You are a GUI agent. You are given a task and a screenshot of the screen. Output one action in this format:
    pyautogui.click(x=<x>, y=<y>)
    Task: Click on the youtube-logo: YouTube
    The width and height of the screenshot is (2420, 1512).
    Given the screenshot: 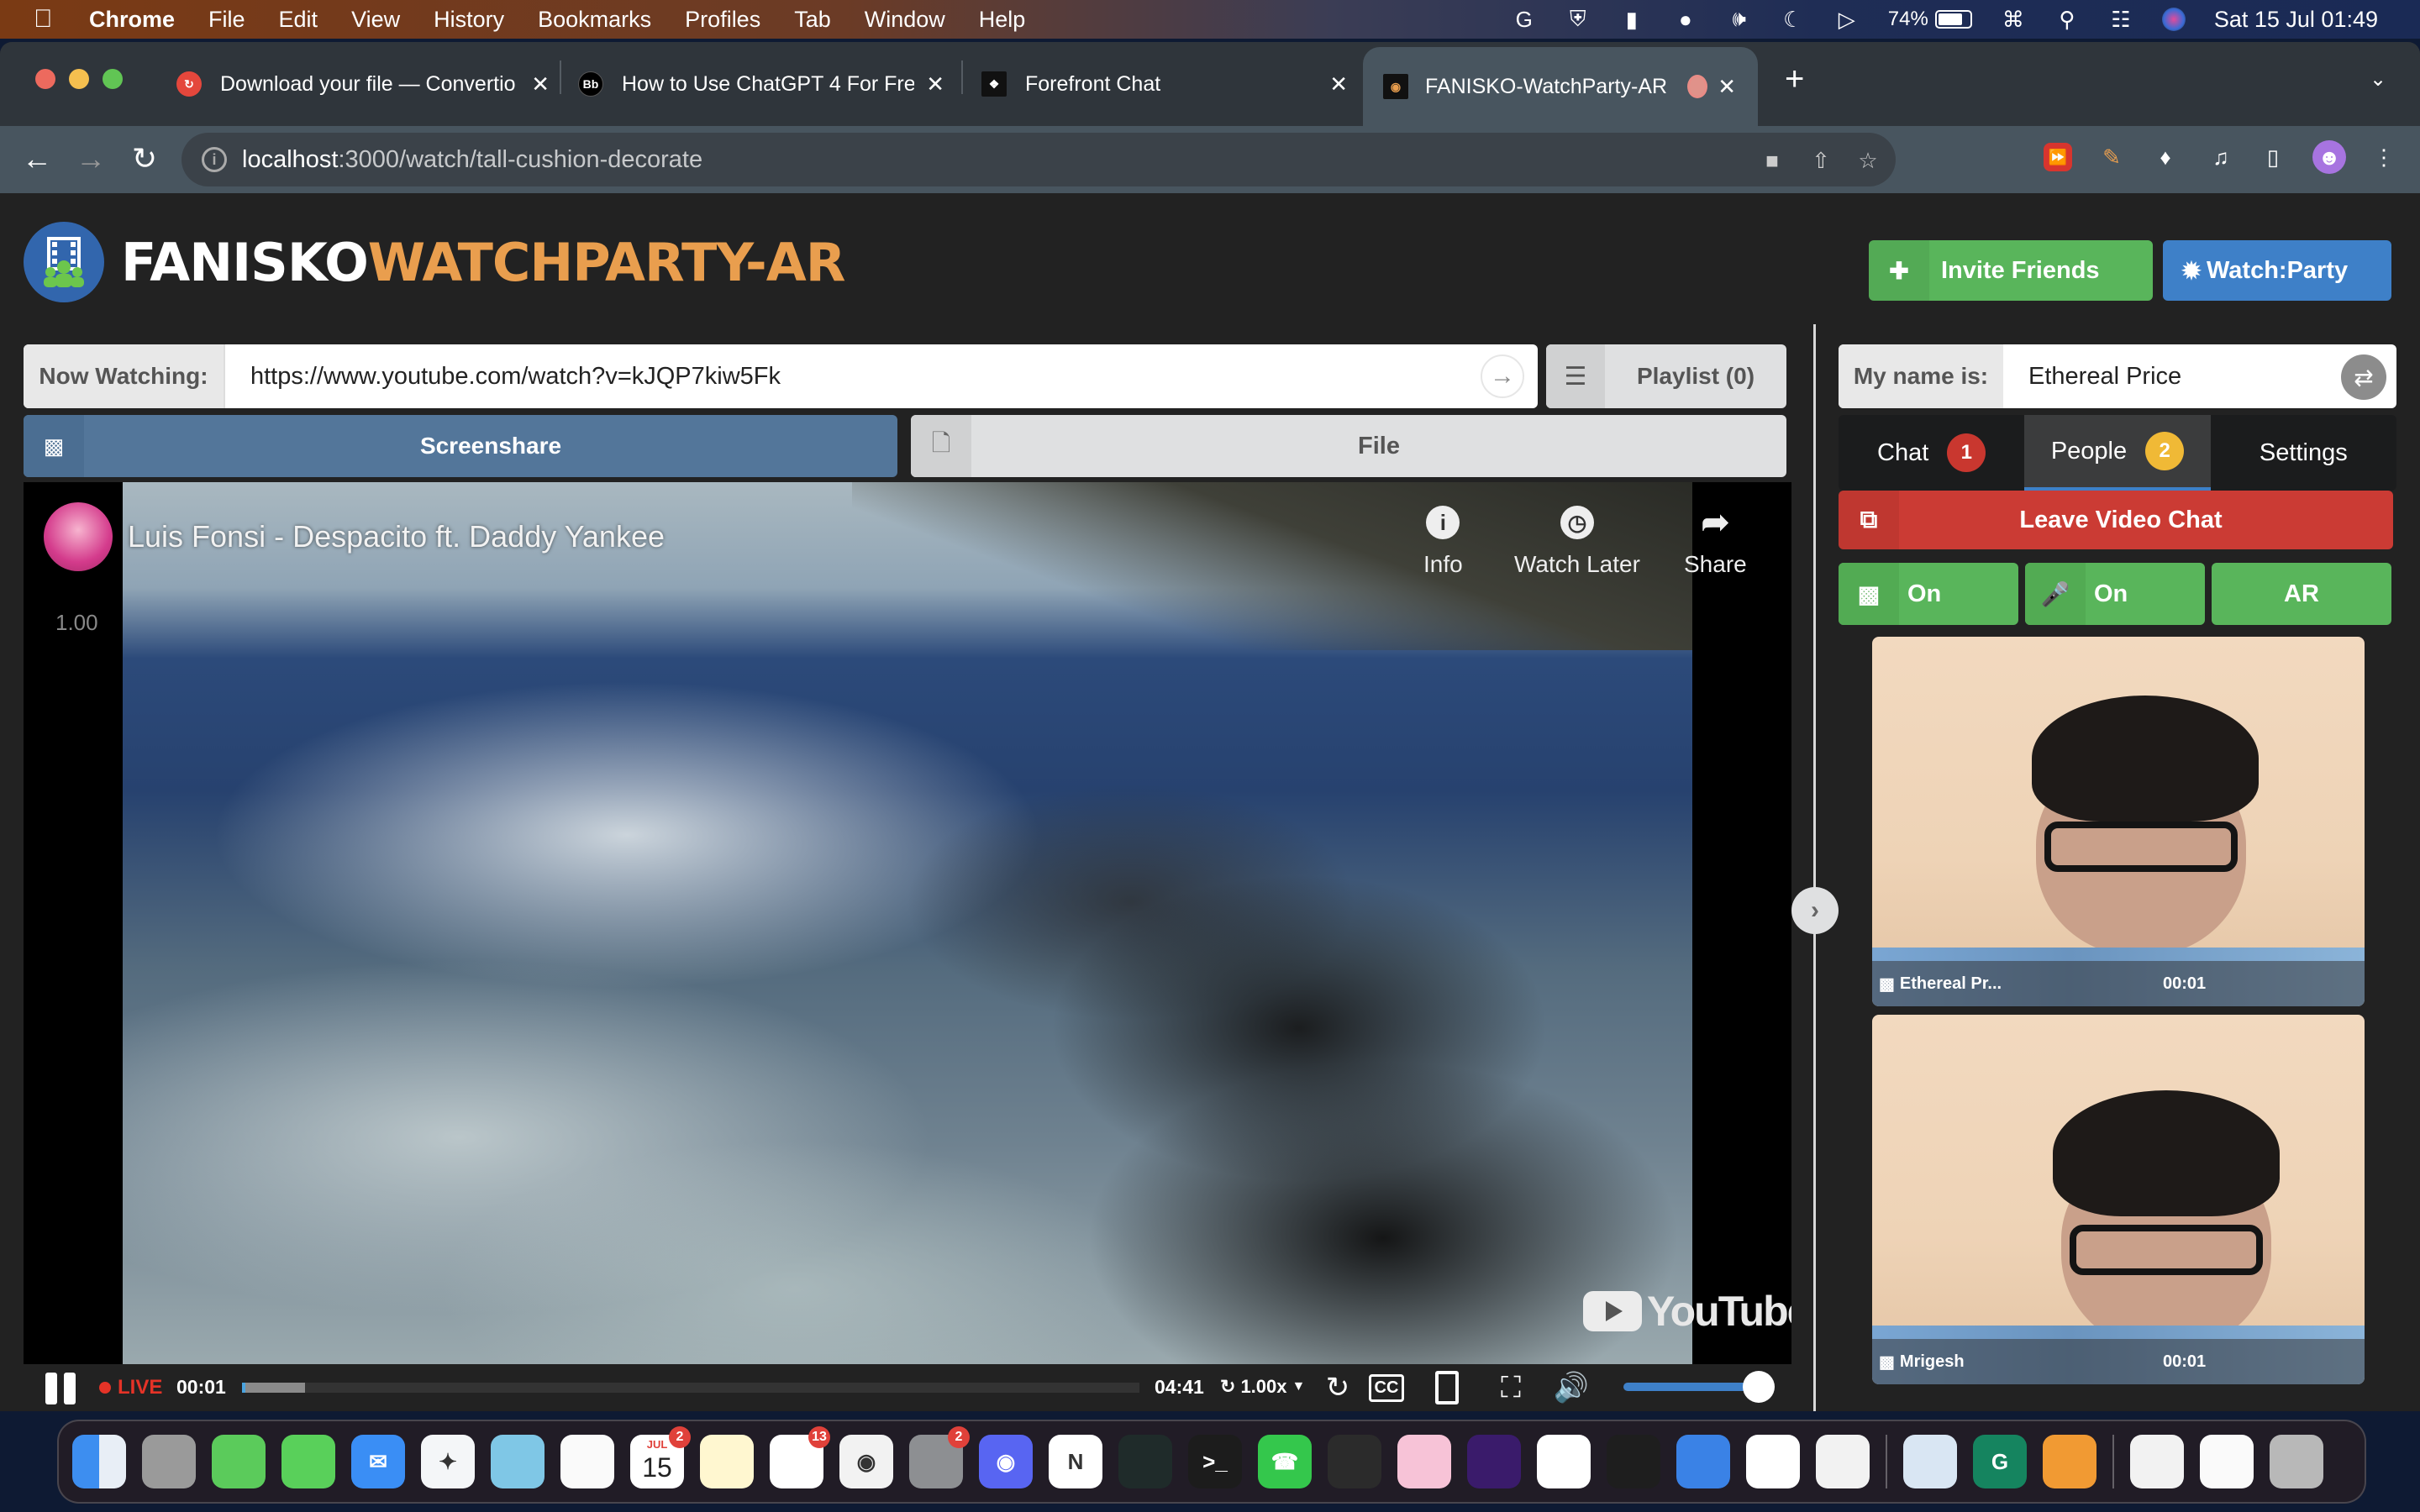 What is the action you would take?
    pyautogui.click(x=1687, y=1311)
    